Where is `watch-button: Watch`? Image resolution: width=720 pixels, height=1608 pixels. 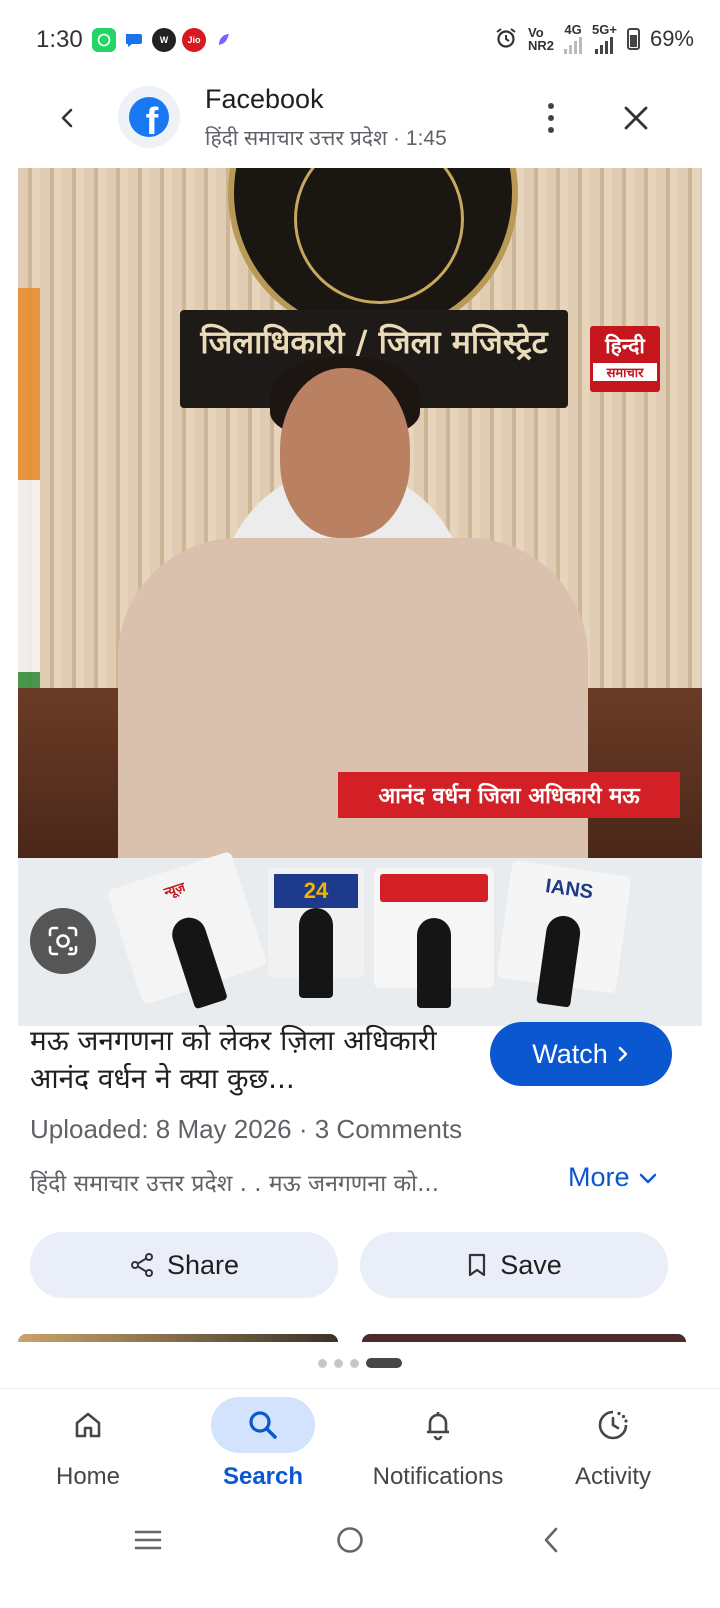 watch-button: Watch is located at coordinates (581, 1054).